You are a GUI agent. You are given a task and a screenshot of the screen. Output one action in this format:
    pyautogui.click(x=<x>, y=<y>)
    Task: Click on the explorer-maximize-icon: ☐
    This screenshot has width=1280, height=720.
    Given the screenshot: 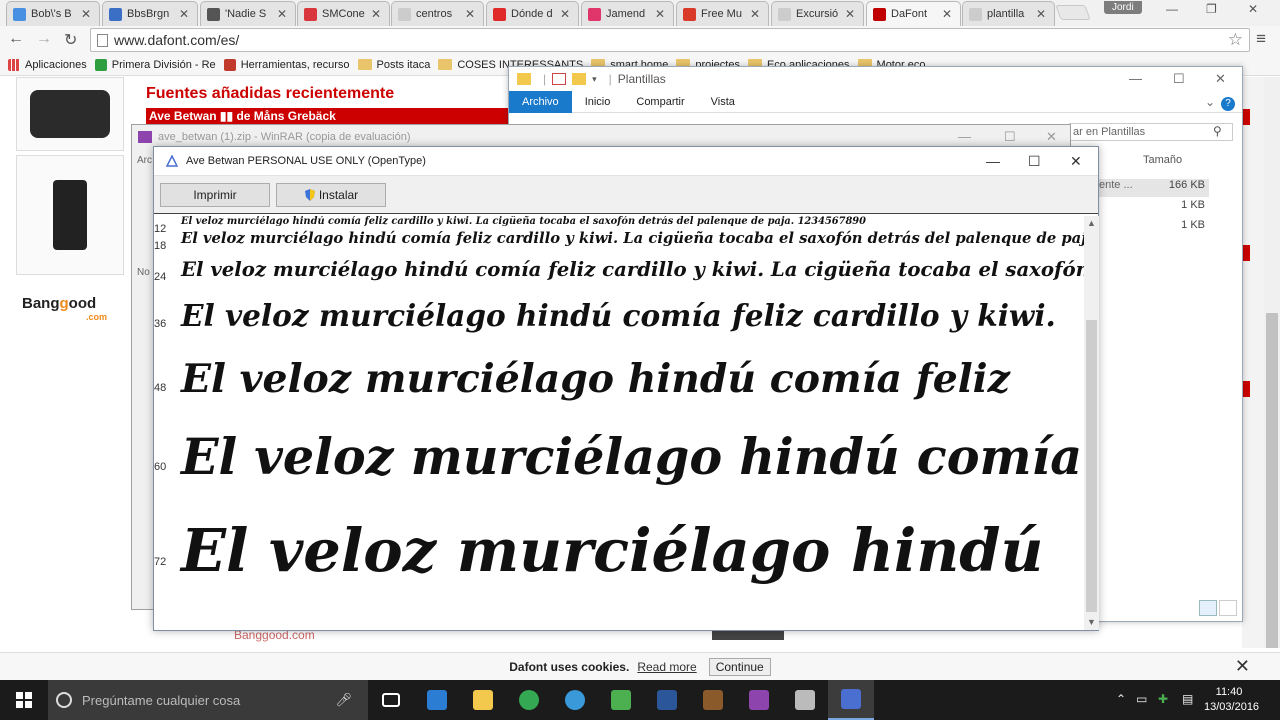 What is the action you would take?
    pyautogui.click(x=1179, y=79)
    